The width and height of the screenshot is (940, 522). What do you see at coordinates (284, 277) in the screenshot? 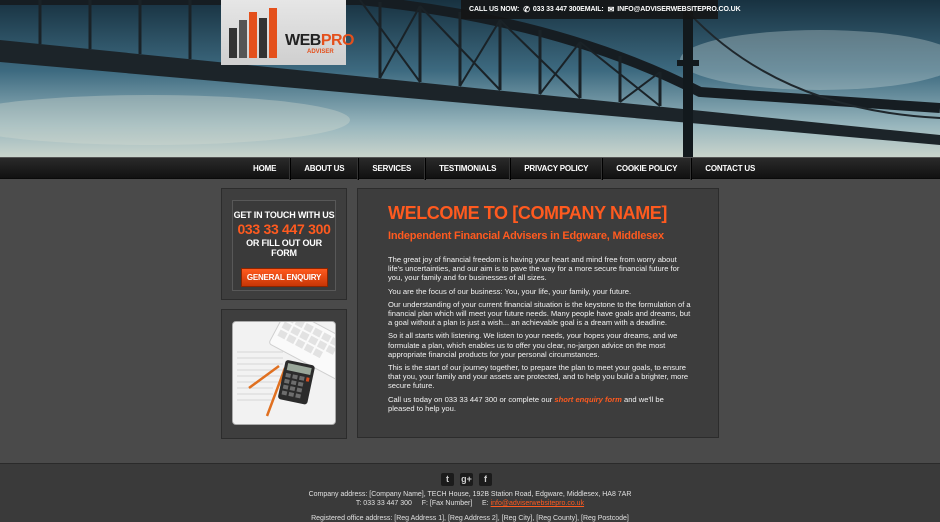
I see `general-enquiry-button: GENERAL ENQUIRY` at bounding box center [284, 277].